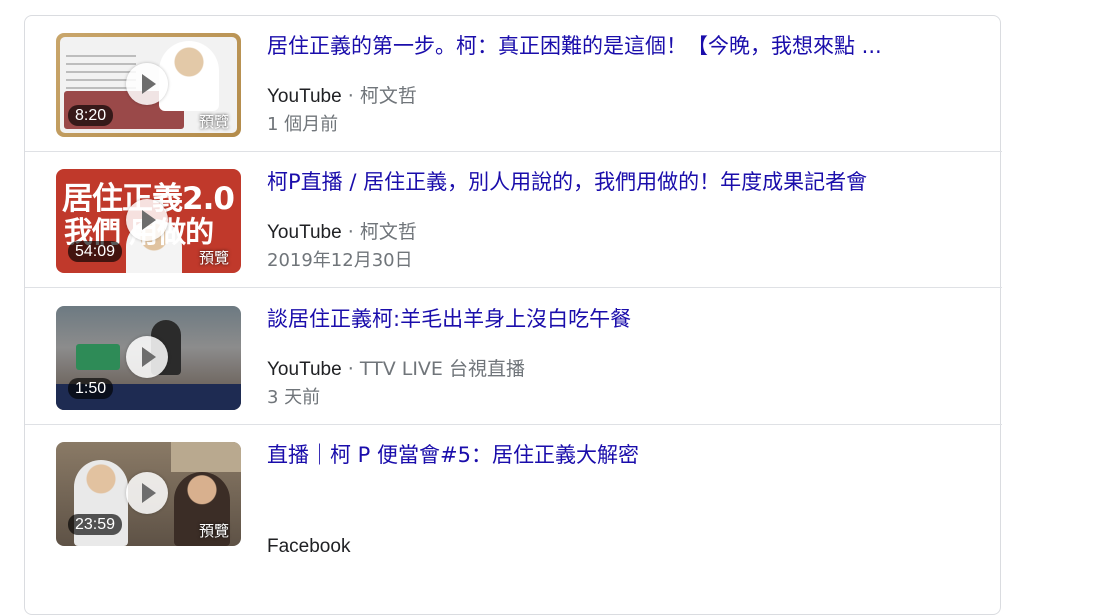 The width and height of the screenshot is (1102, 615). What do you see at coordinates (91, 388) in the screenshot?
I see `video-duration: 1:50` at bounding box center [91, 388].